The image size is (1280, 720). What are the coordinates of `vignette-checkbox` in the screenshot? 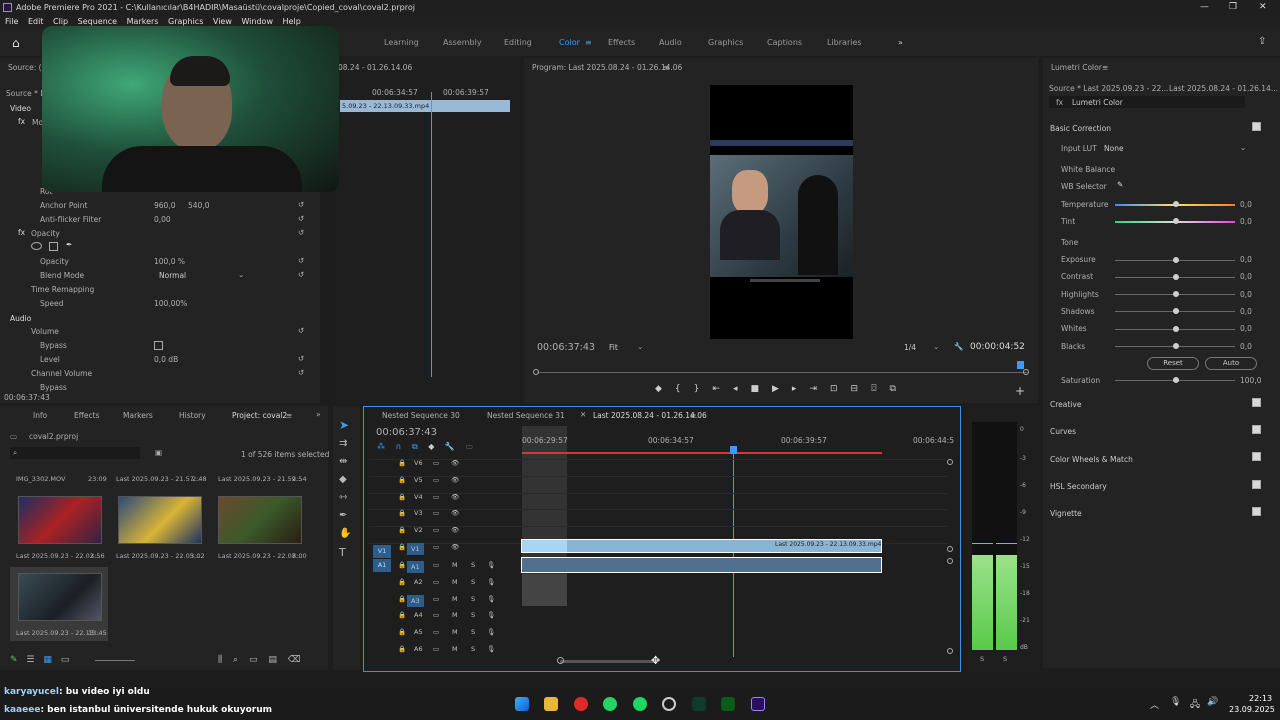 It's located at (1256, 511).